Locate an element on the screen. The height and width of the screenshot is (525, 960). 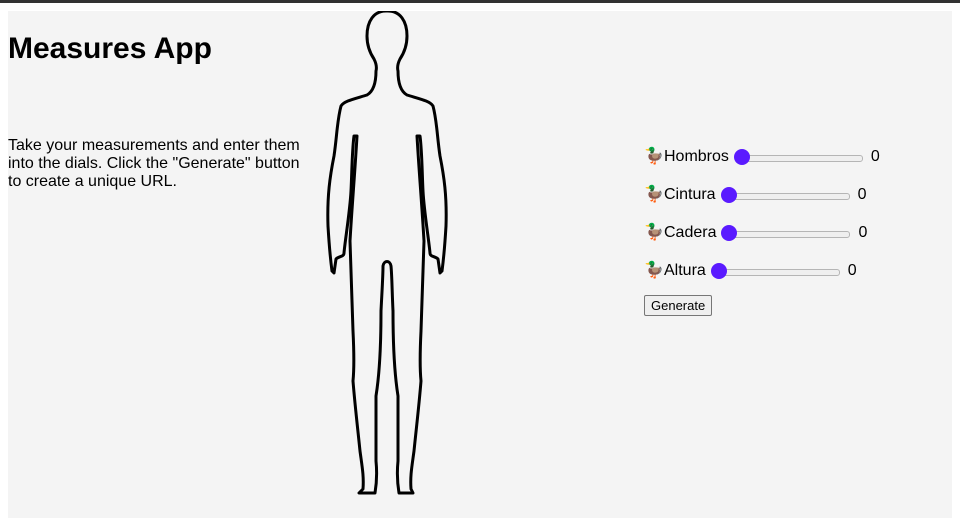
cintura-slider is located at coordinates (785, 195).